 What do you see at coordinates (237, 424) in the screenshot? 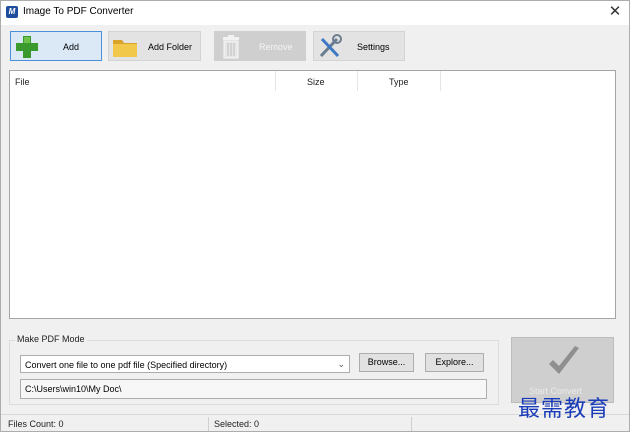
I see `selected-status: Selected: 0` at bounding box center [237, 424].